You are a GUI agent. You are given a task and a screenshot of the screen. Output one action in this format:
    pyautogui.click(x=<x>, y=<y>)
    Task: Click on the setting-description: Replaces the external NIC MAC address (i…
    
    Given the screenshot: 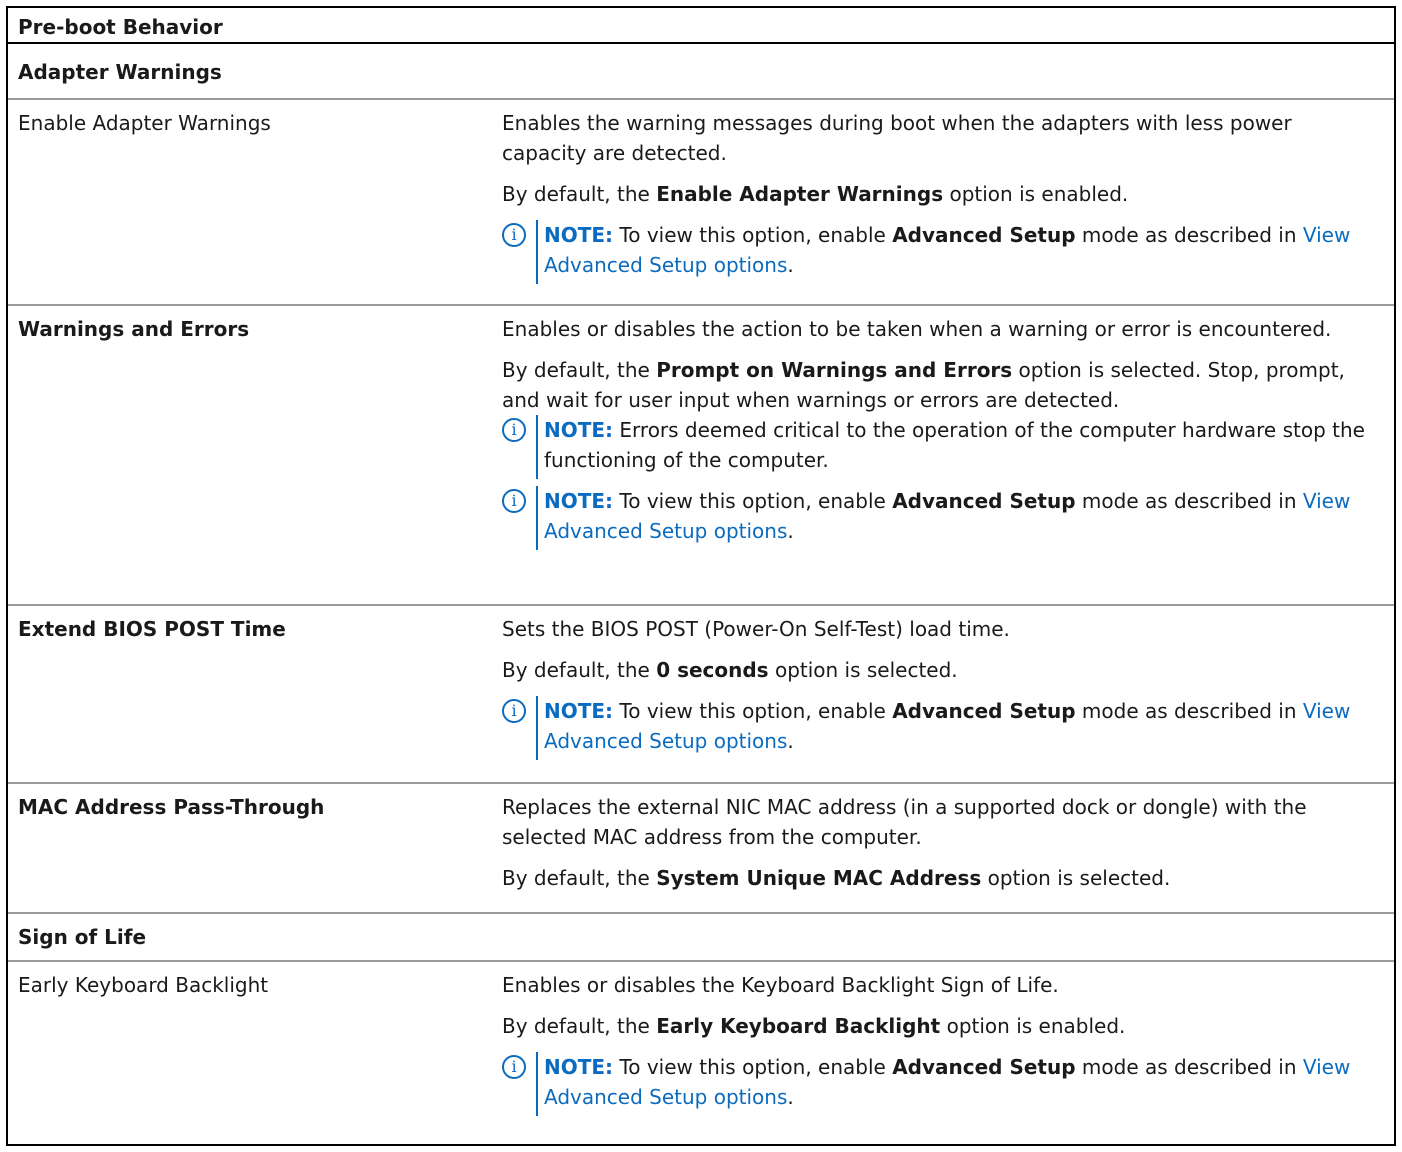 What is the action you would take?
    pyautogui.click(x=942, y=842)
    